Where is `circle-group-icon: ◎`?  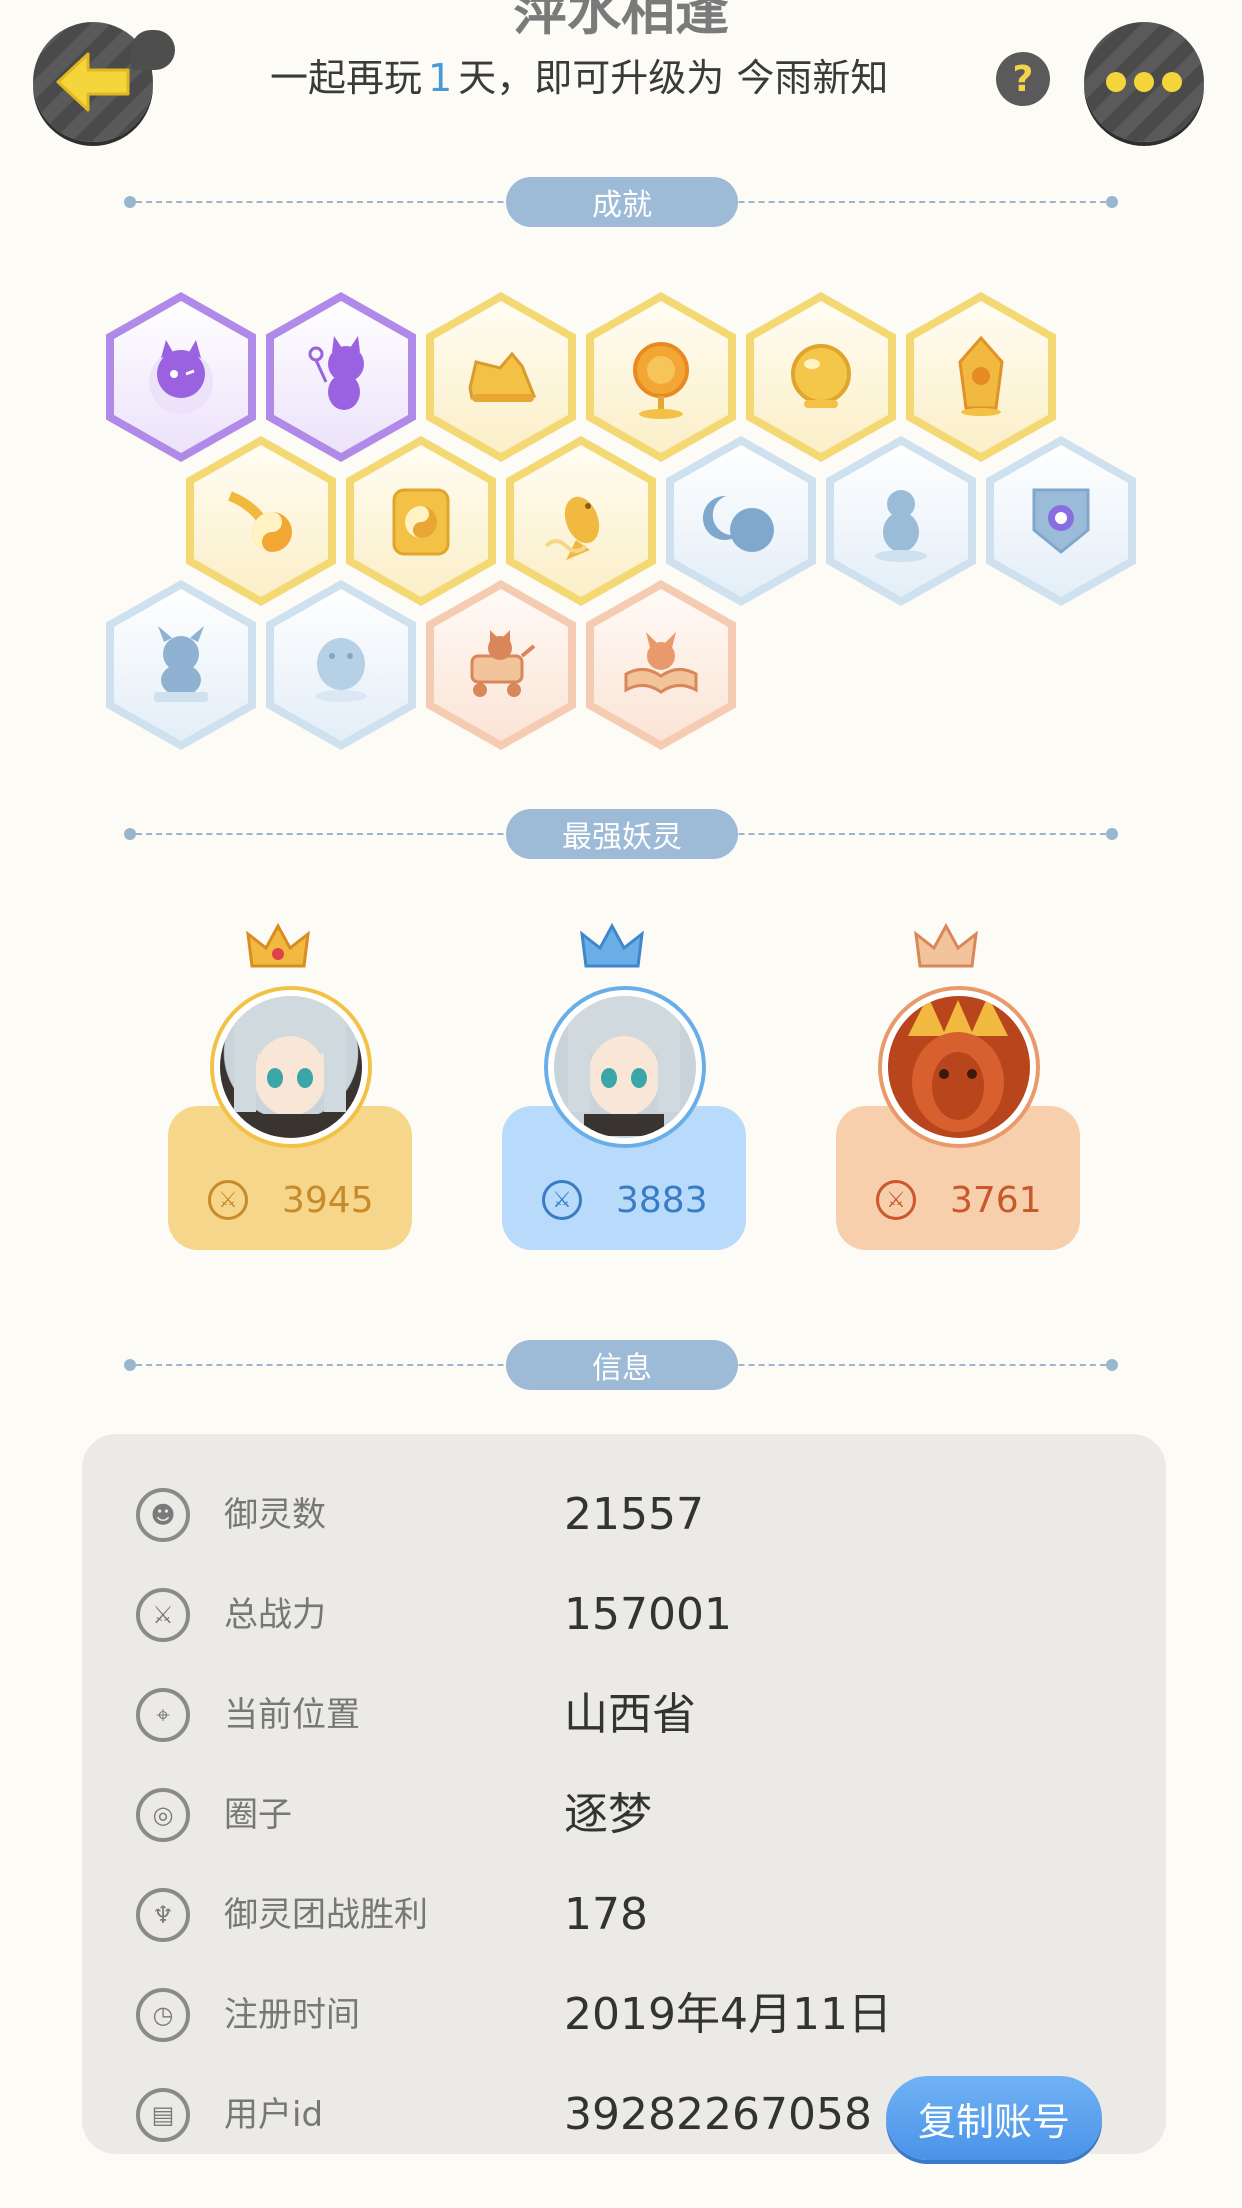 circle-group-icon: ◎ is located at coordinates (163, 1815).